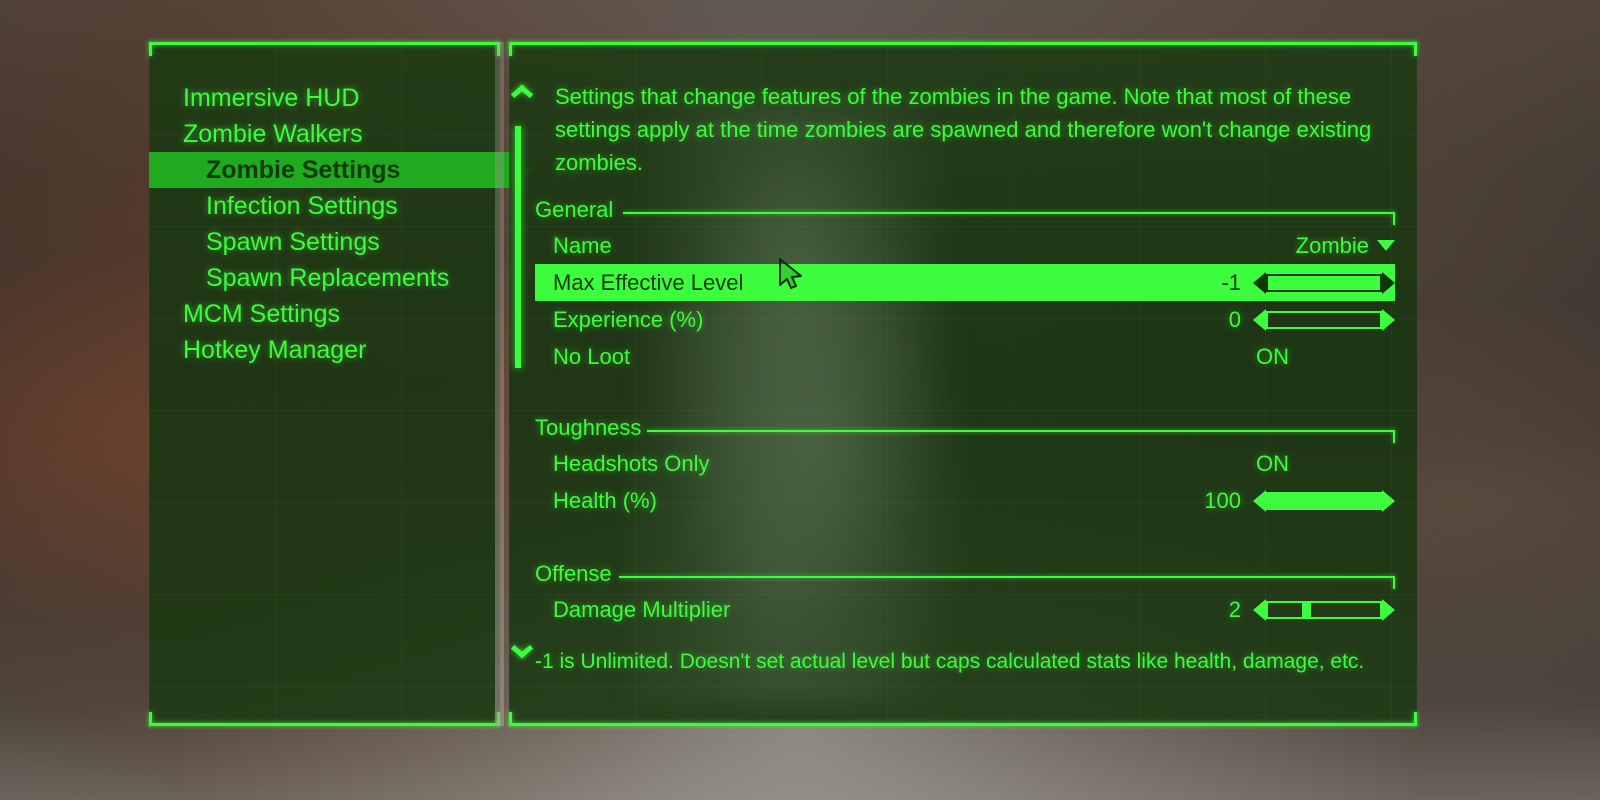 The width and height of the screenshot is (1600, 800). What do you see at coordinates (1231, 282) in the screenshot?
I see `slider-value: -1` at bounding box center [1231, 282].